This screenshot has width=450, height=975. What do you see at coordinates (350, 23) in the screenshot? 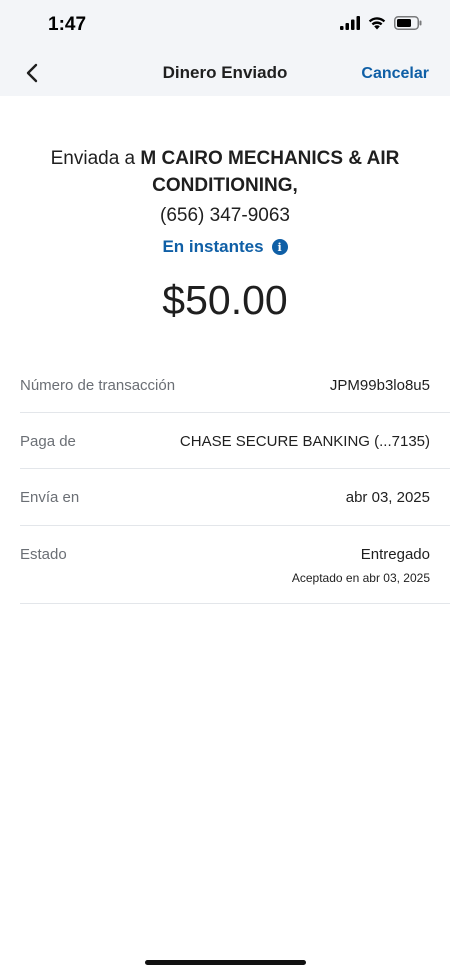
I see `cellular-signal-icon` at bounding box center [350, 23].